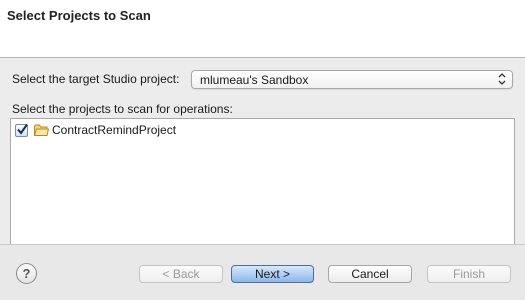  I want to click on next-button: Next >, so click(272, 274).